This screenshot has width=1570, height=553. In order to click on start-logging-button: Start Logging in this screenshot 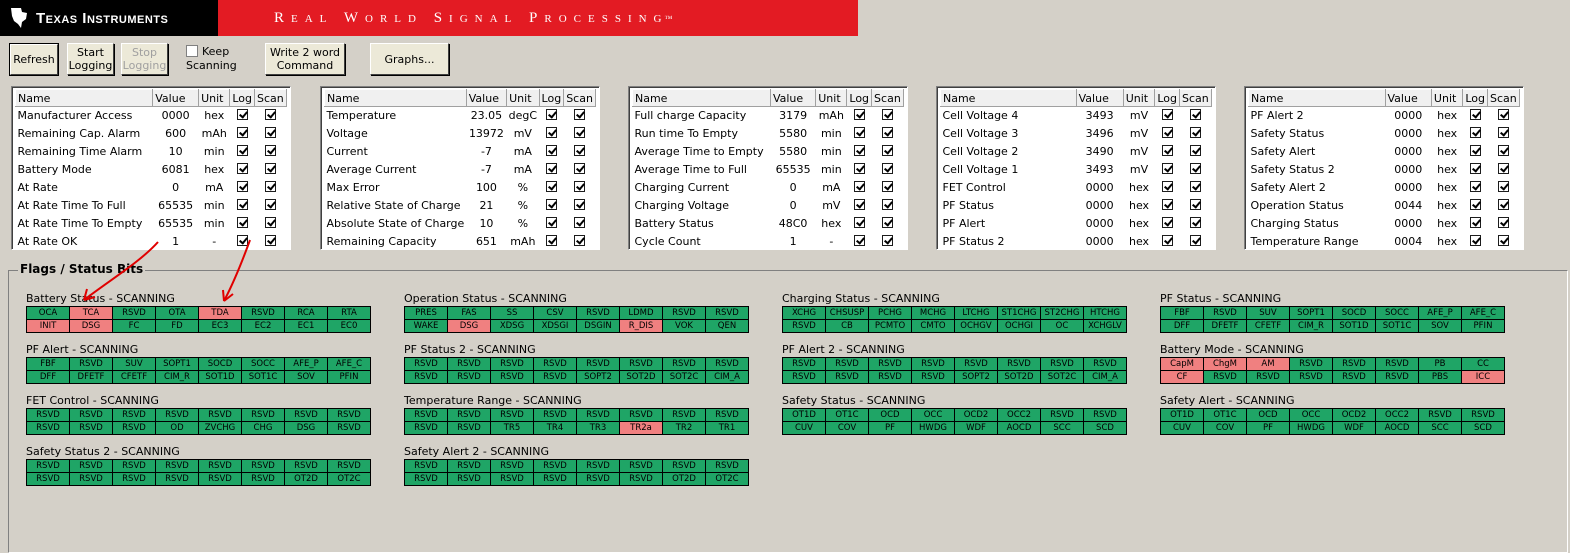, I will do `click(90, 59)`.